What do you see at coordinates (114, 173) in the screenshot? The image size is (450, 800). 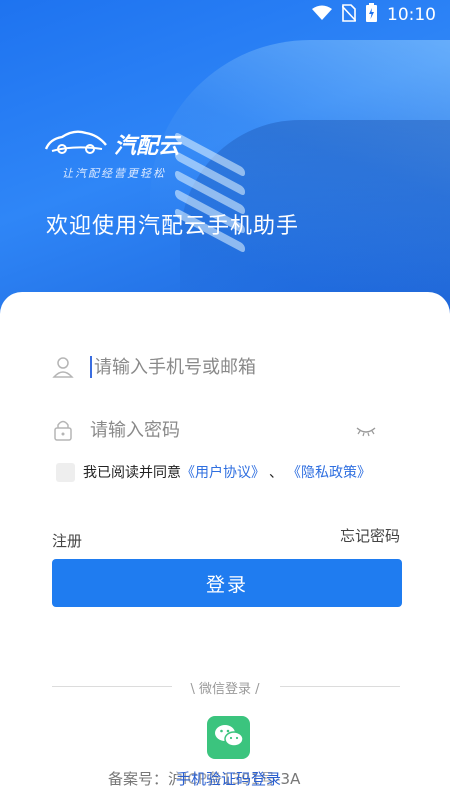 I see `brand-slogan: 让汽配经营更轻松` at bounding box center [114, 173].